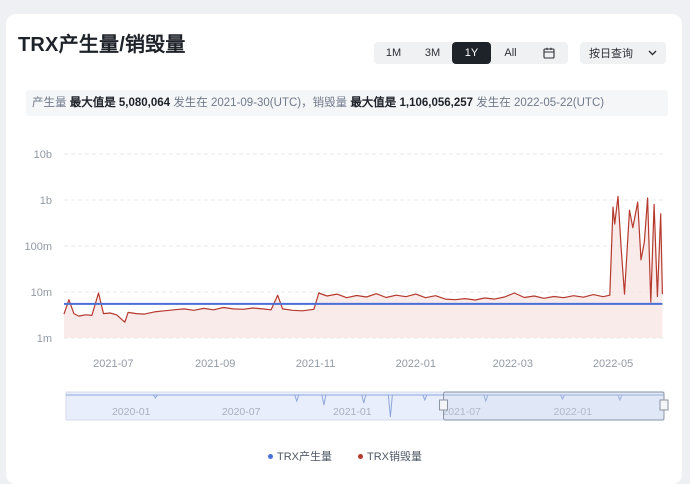 This screenshot has width=690, height=484. I want to click on x-tick-label: 2022-03, so click(513, 364).